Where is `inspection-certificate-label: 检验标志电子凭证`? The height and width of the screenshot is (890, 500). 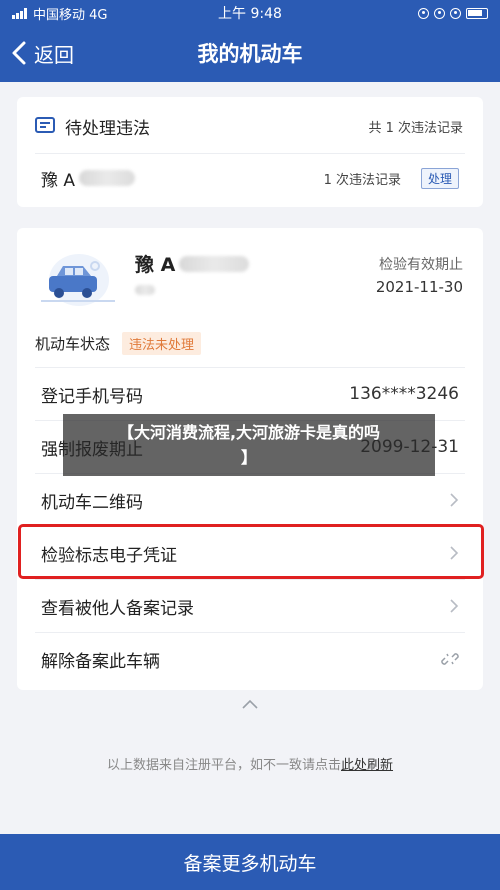
inspection-certificate-label: 检验标志电子凭证 is located at coordinates (109, 555).